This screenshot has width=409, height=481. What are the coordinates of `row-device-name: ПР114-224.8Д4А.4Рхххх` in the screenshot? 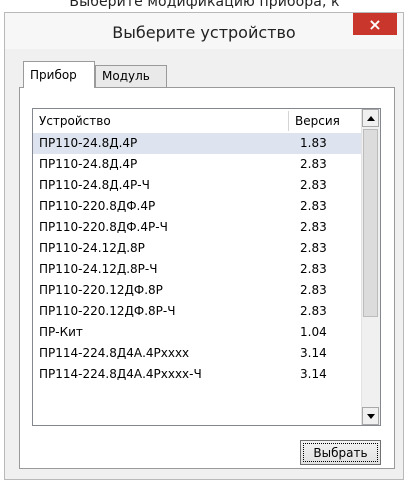 It's located at (114, 353).